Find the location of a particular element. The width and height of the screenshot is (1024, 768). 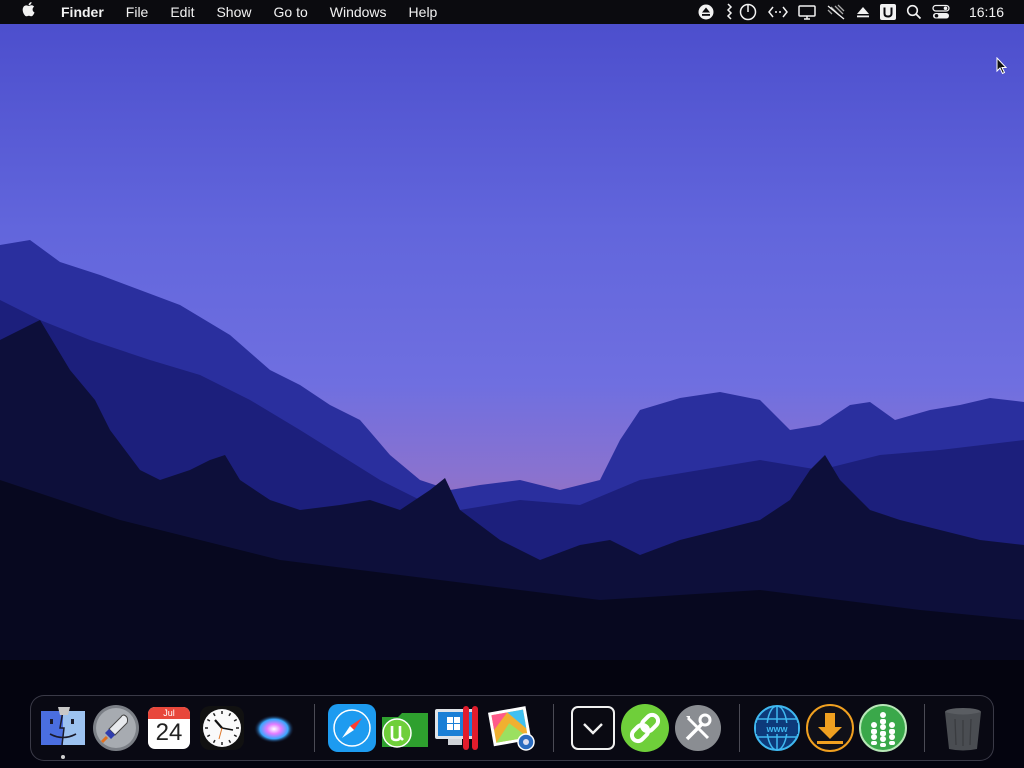

launchpad-rocket-icon is located at coordinates (116, 728).